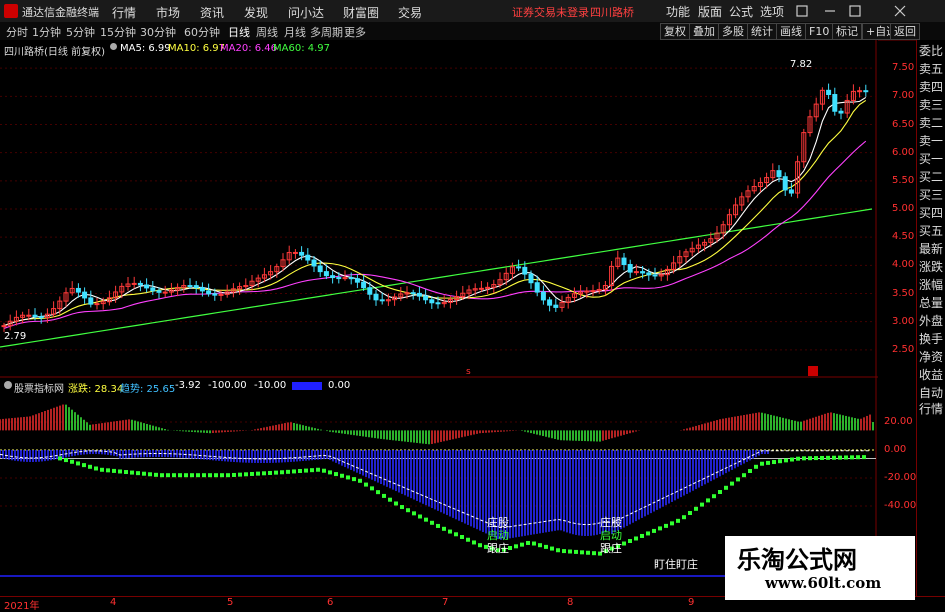 Image resolution: width=945 pixels, height=612 pixels. What do you see at coordinates (931, 195) in the screenshot?
I see `quote-field-8: 买三` at bounding box center [931, 195].